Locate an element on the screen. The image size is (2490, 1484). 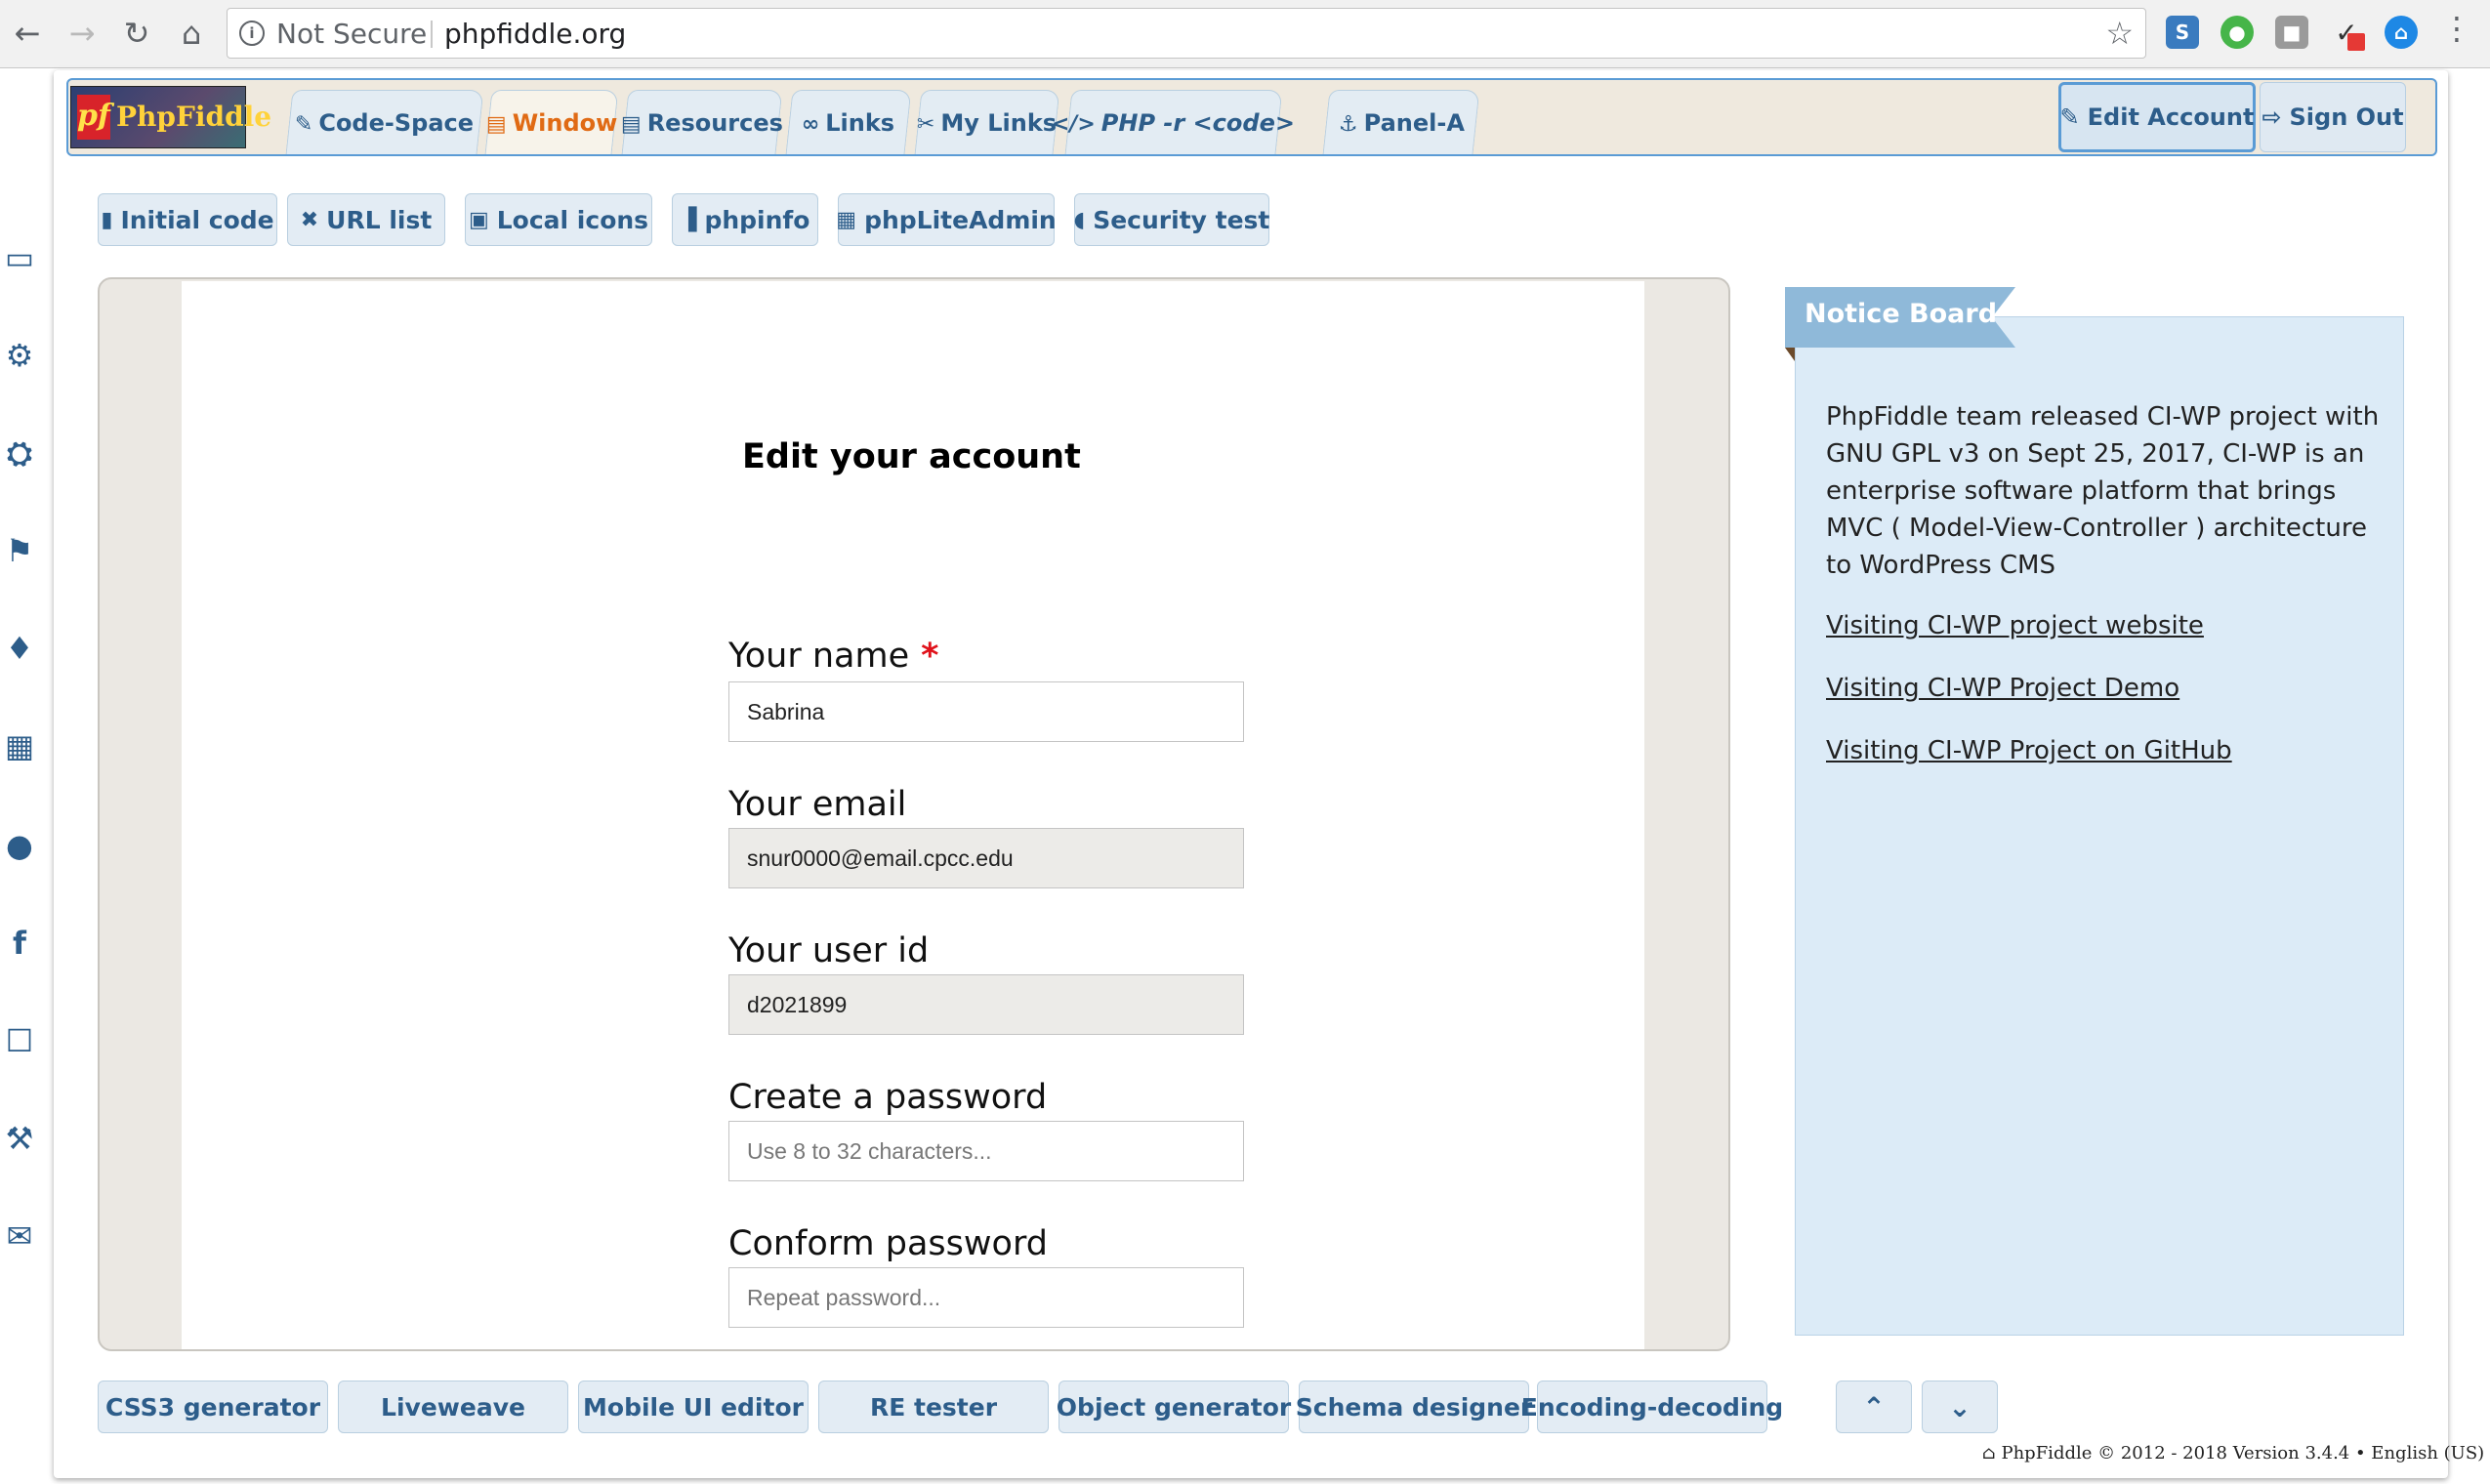
link-ci-wp-demo: Visiting CI-WP Project Demo is located at coordinates (2002, 689).